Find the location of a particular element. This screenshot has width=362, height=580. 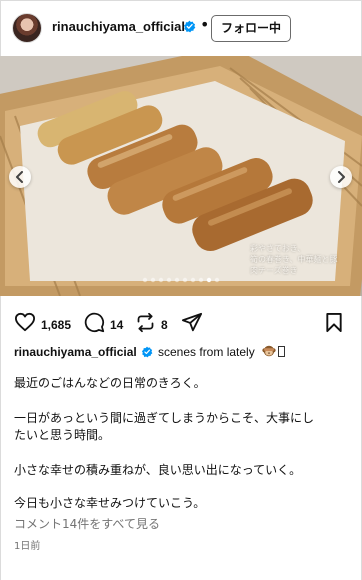

overlay-line: 彩やさておき、 is located at coordinates (278, 248).